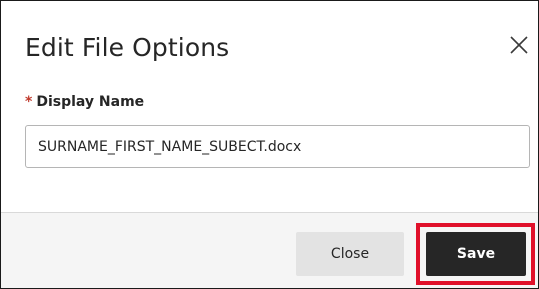  I want to click on required-marker: *, so click(29, 102).